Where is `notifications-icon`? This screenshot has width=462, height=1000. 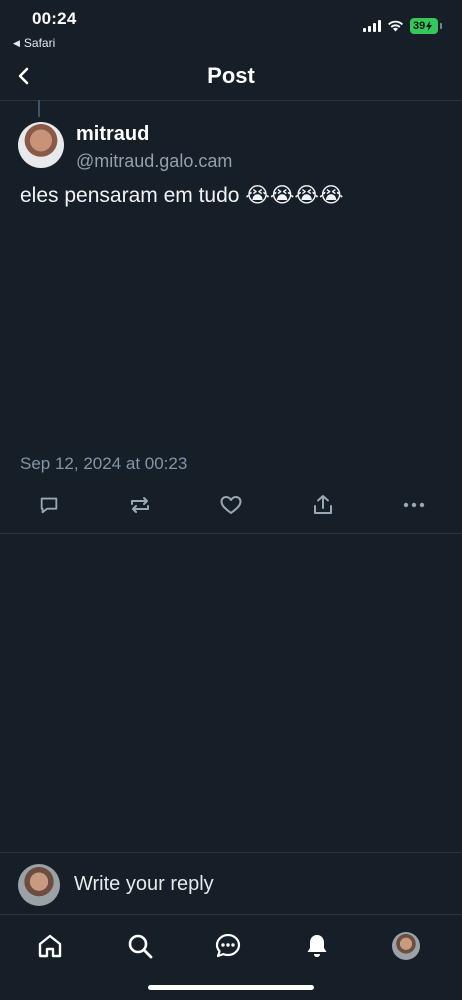
notifications-icon is located at coordinates (317, 946).